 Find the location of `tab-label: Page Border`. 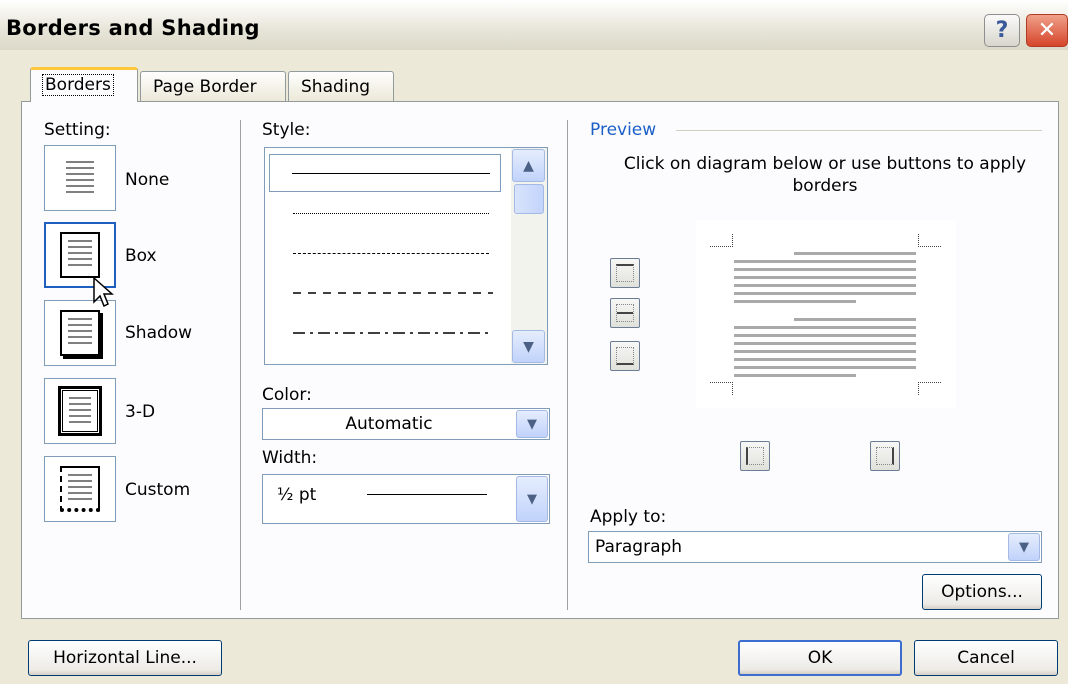

tab-label: Page Border is located at coordinates (205, 87).